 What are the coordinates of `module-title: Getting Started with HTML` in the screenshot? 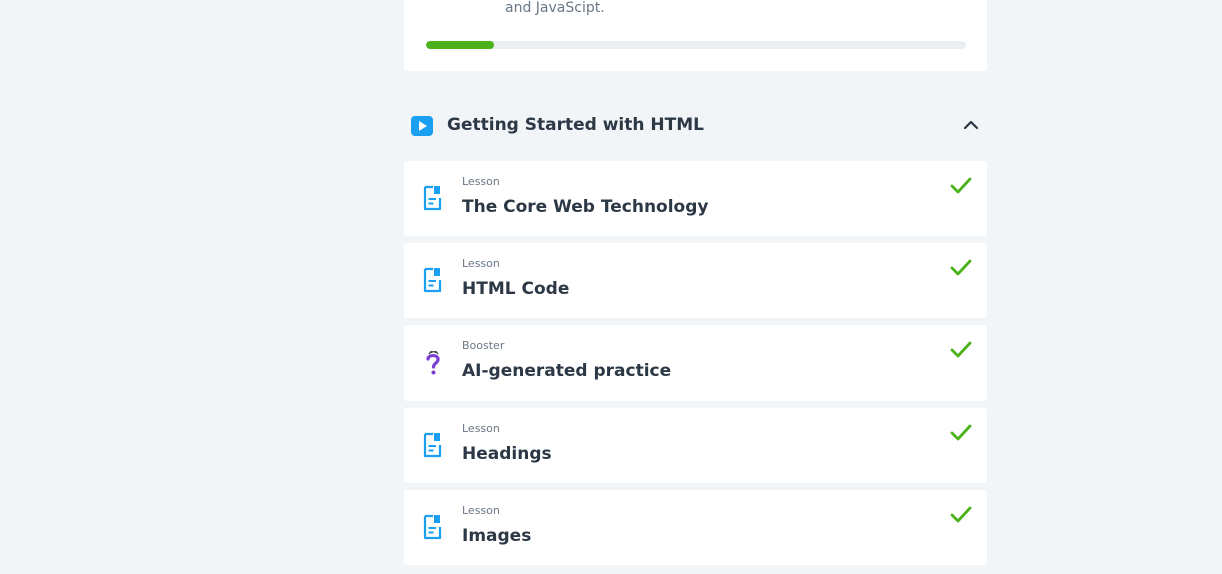 It's located at (575, 125).